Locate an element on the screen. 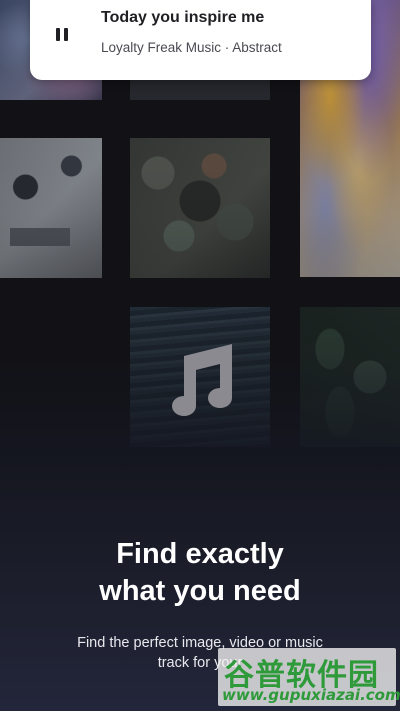 The height and width of the screenshot is (711, 400). watermark-url: www.gupuxiazai.com is located at coordinates (311, 695).